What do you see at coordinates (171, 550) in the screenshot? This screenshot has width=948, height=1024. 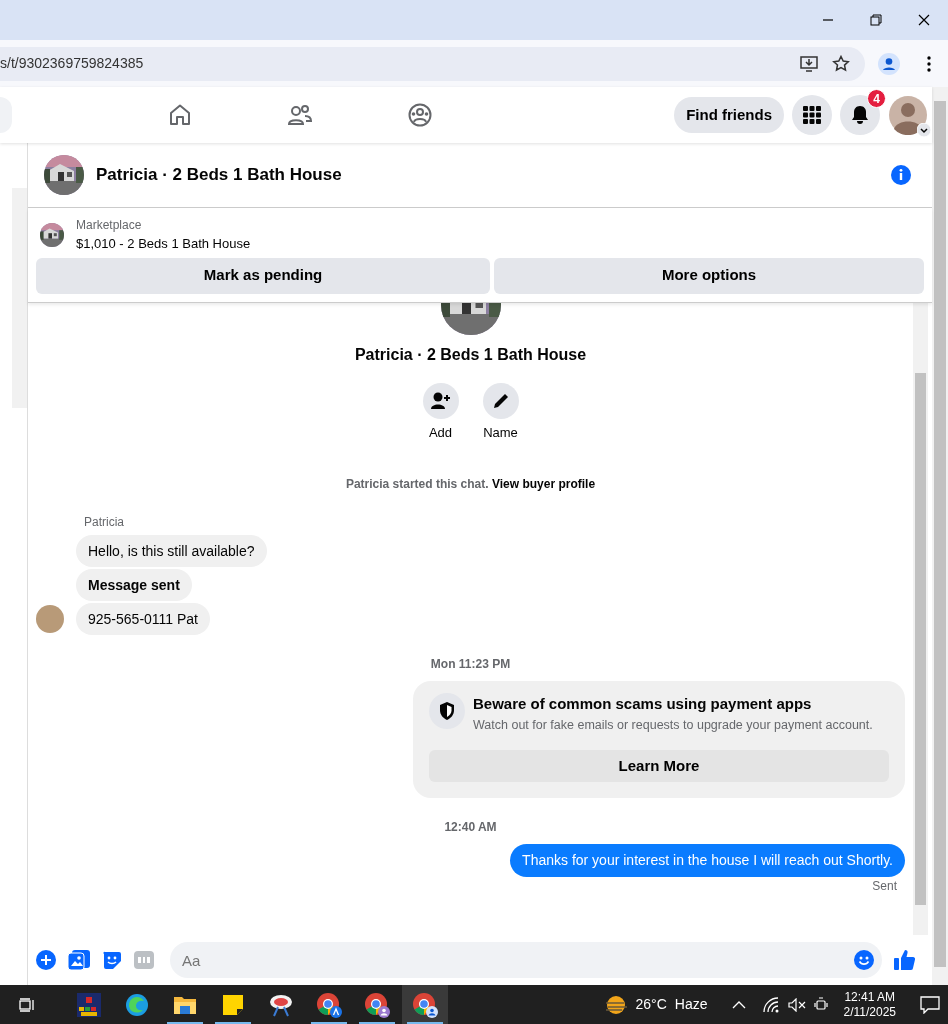 I see `incoming-message: Hello, is this still available?` at bounding box center [171, 550].